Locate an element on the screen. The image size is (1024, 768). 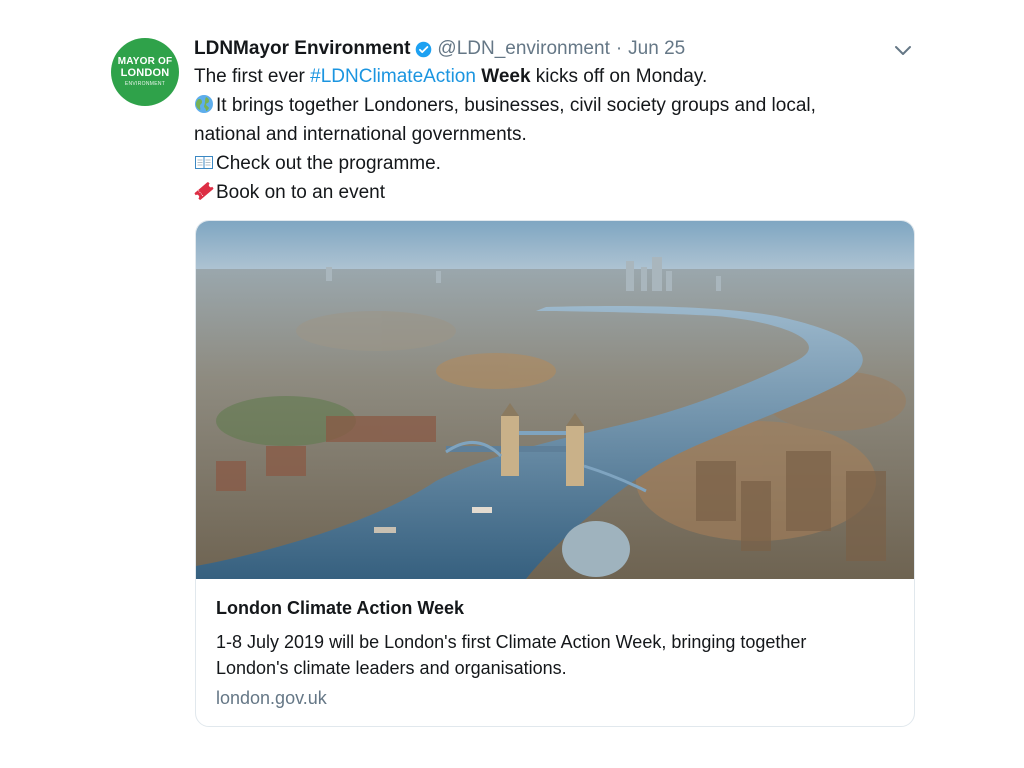
tweet-line-5: Book on to an event is located at coordinates (544, 192).